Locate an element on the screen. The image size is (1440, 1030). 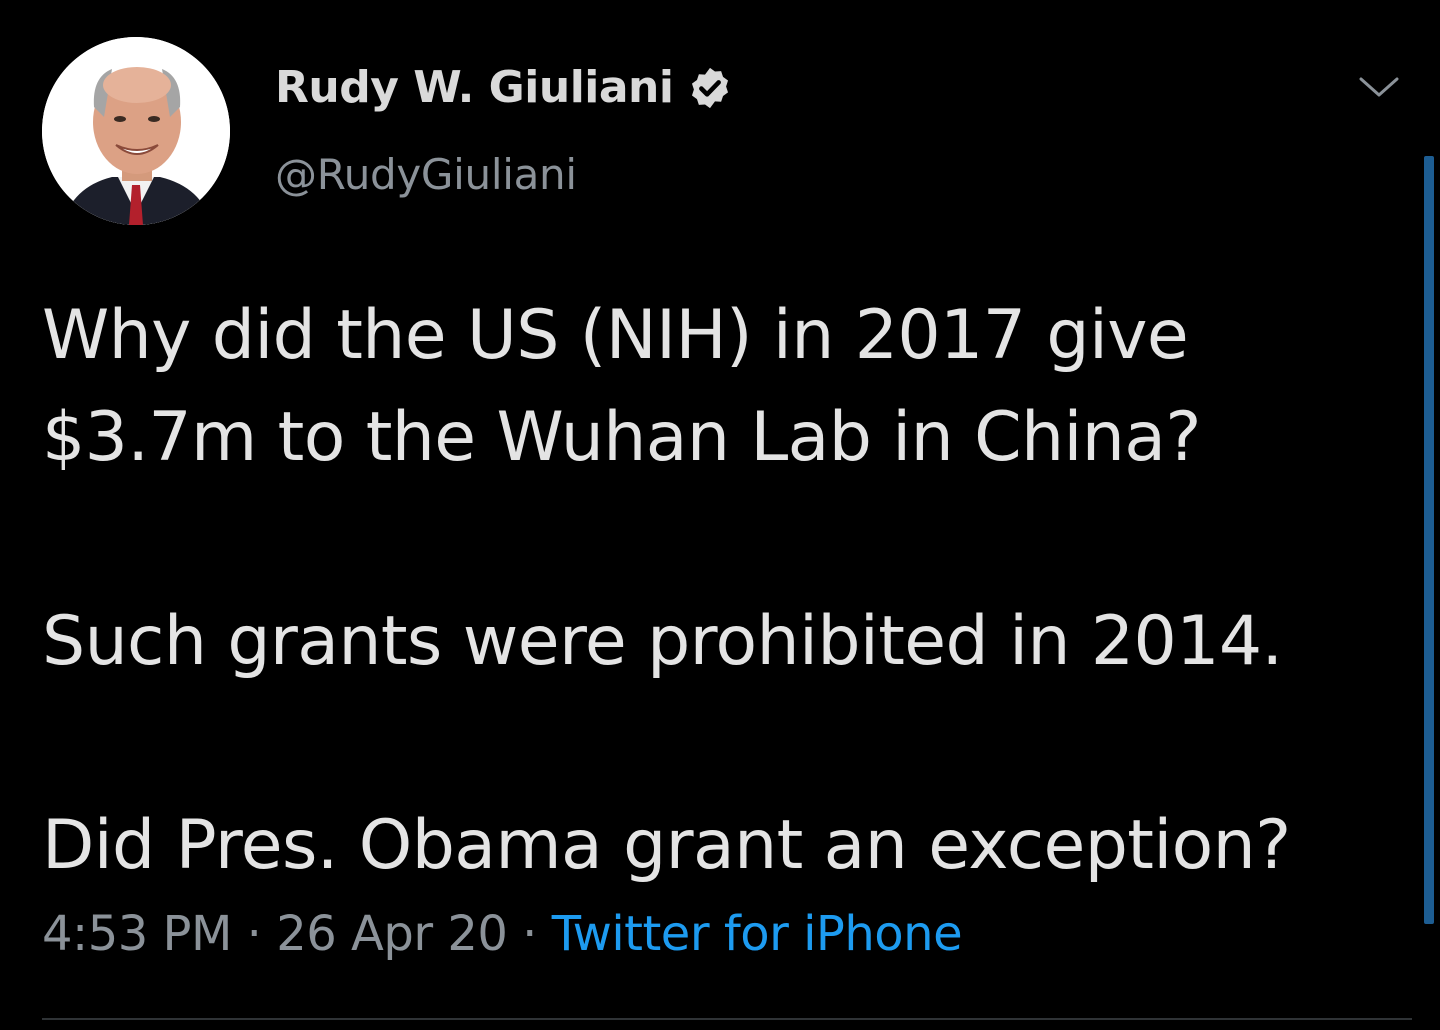
divider is located at coordinates (727, 1019).